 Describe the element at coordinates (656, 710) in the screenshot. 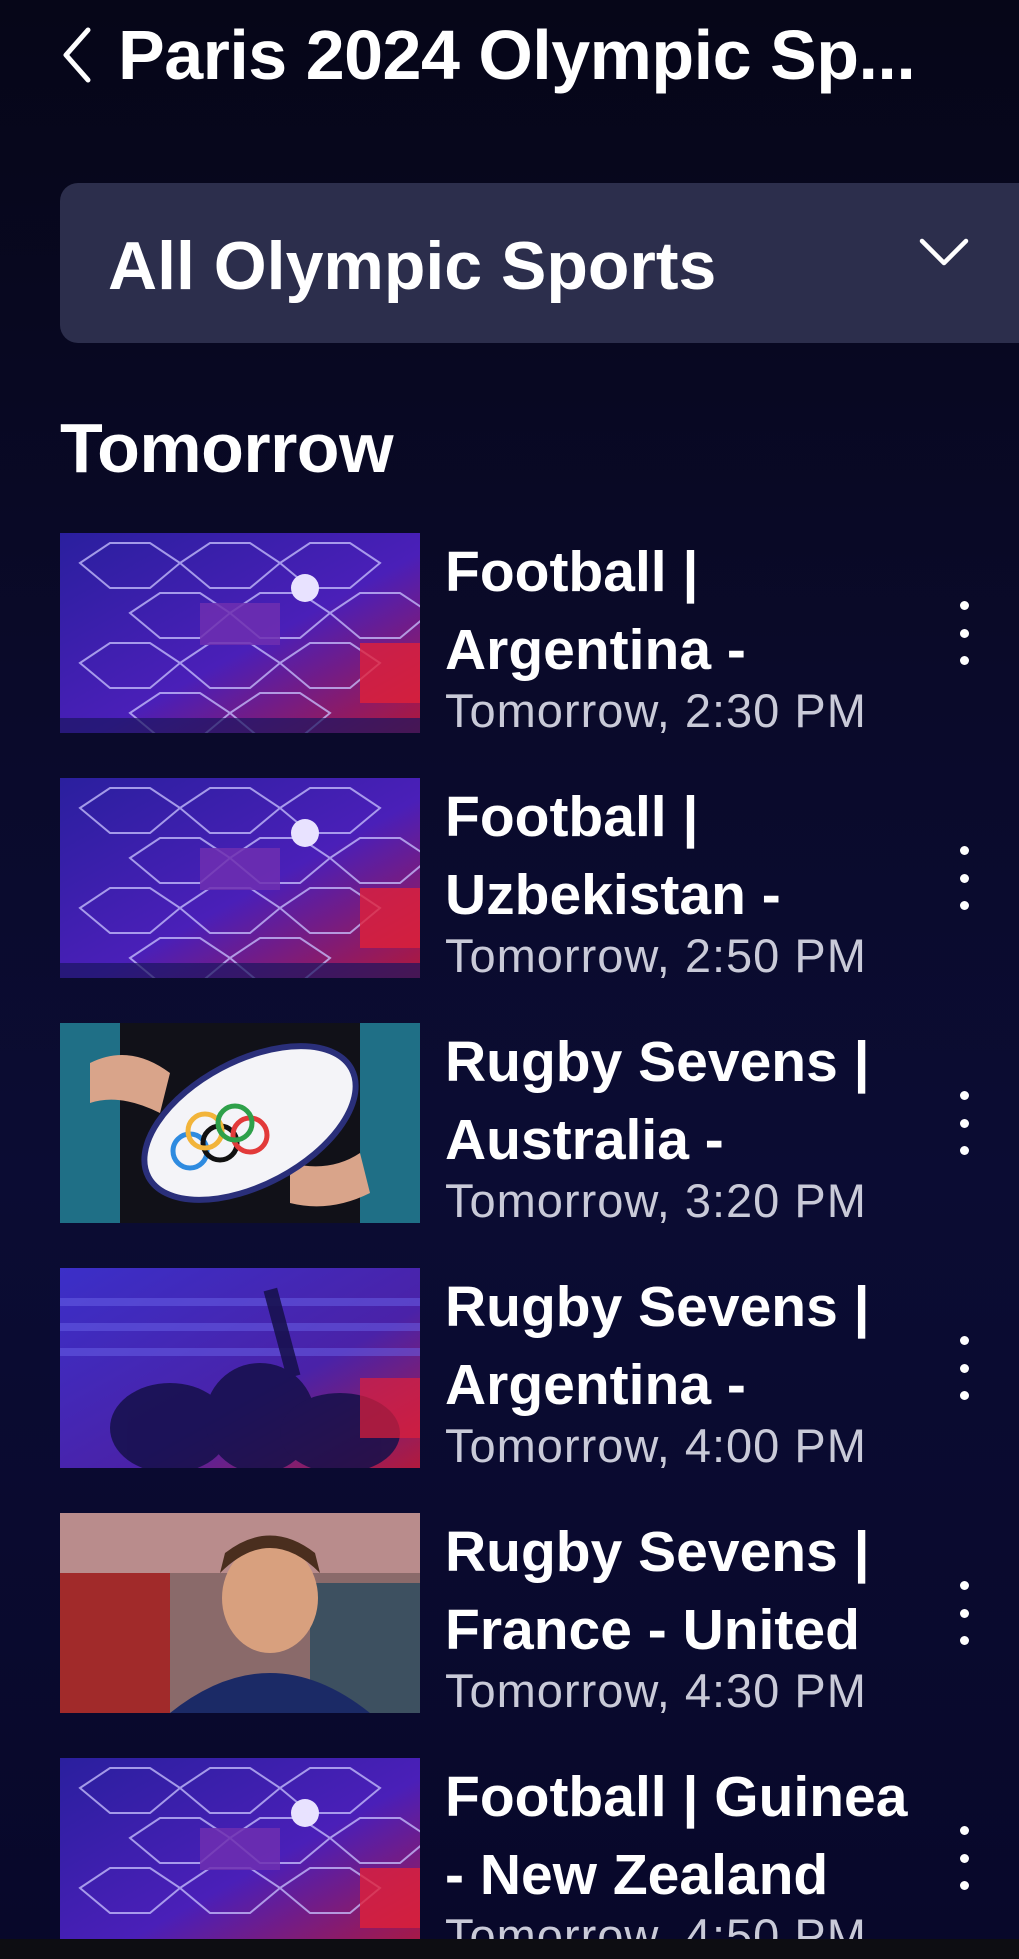

I see `event-time: Tomorrow, 2:30 PM` at that location.